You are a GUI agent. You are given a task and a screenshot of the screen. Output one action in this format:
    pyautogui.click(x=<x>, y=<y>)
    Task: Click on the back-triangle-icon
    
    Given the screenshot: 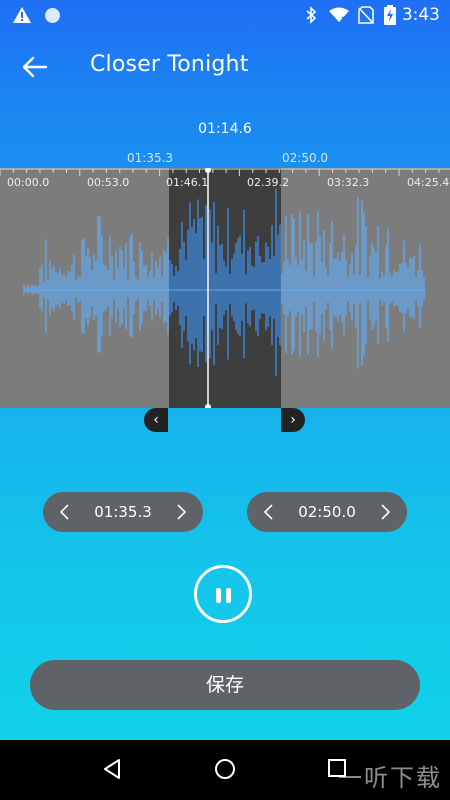 What is the action you would take?
    pyautogui.click(x=112, y=769)
    